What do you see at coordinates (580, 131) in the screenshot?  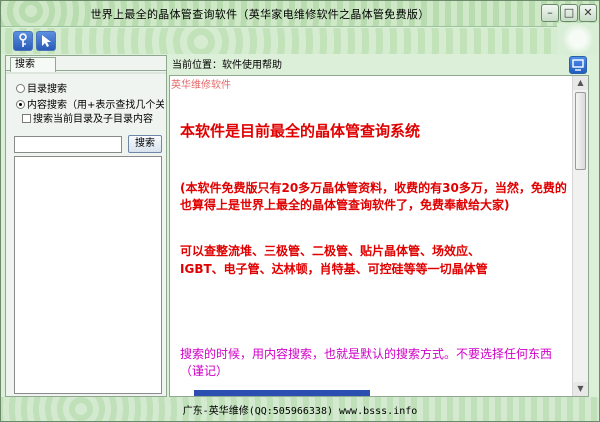 I see `scroll-thumb` at bounding box center [580, 131].